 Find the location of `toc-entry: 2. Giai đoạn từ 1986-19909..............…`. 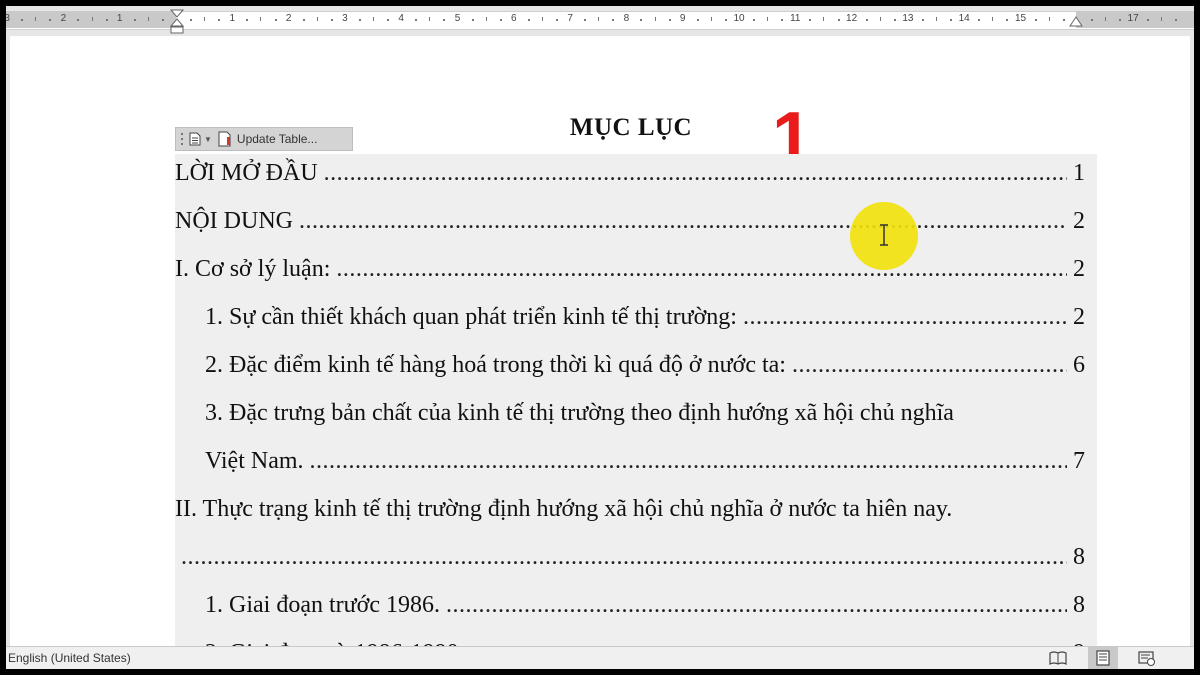

toc-entry: 2. Giai đoạn từ 1986-19909..............… is located at coordinates (631, 640).